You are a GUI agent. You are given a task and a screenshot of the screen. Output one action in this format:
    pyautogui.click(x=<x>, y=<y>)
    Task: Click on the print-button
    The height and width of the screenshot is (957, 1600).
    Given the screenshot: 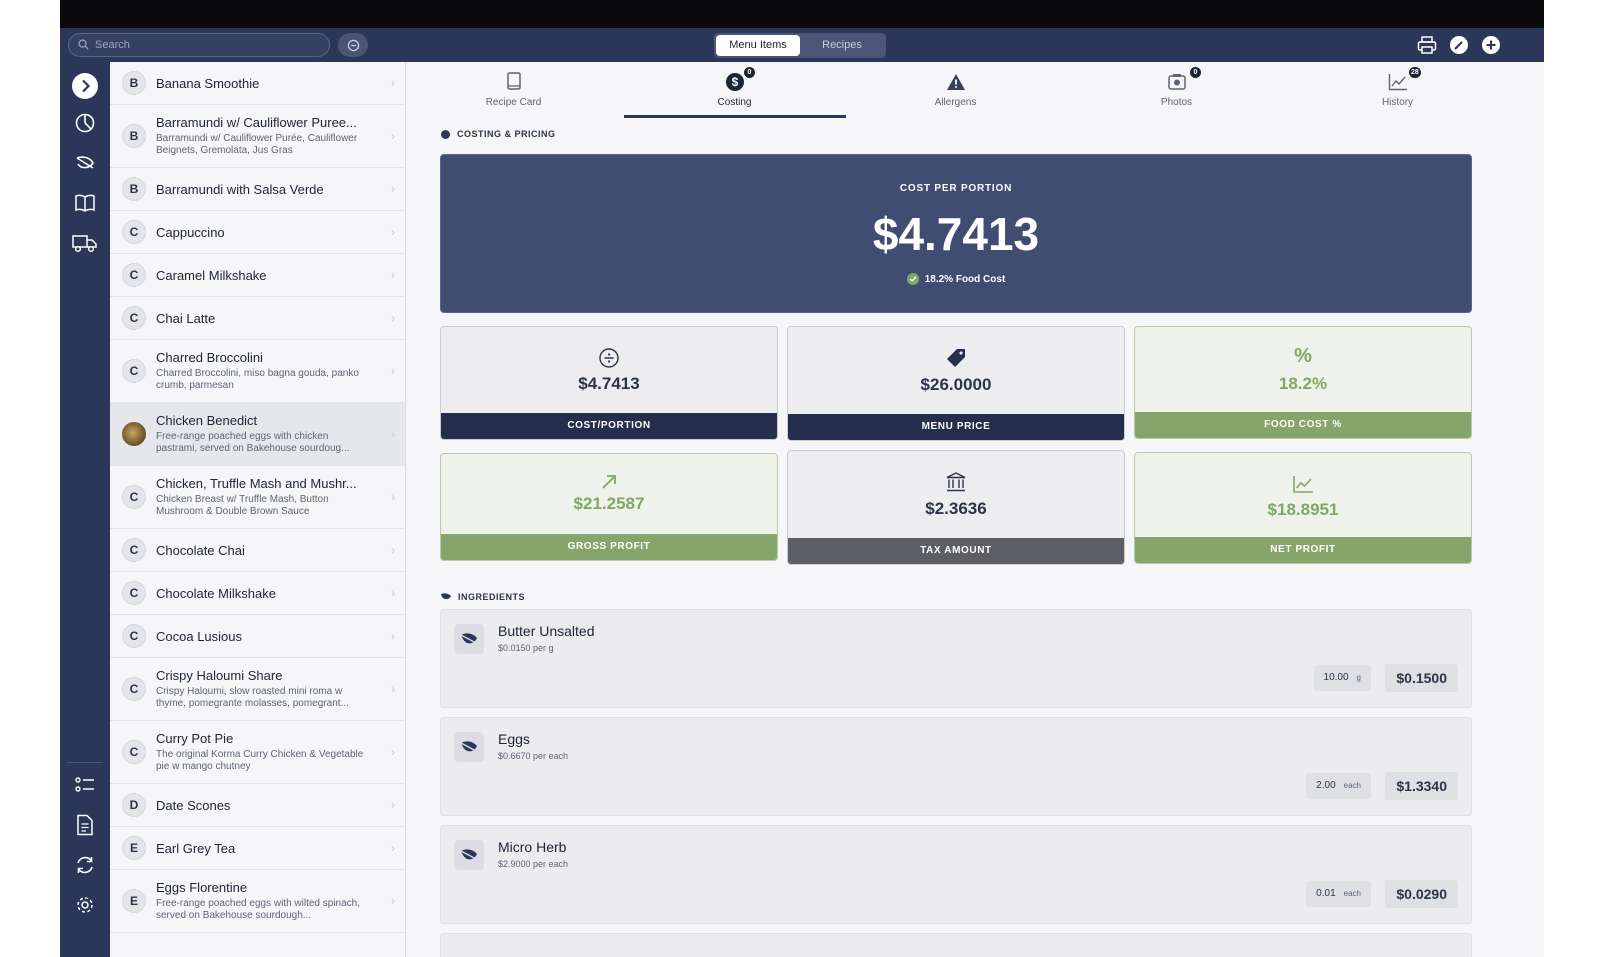 What is the action you would take?
    pyautogui.click(x=1427, y=45)
    